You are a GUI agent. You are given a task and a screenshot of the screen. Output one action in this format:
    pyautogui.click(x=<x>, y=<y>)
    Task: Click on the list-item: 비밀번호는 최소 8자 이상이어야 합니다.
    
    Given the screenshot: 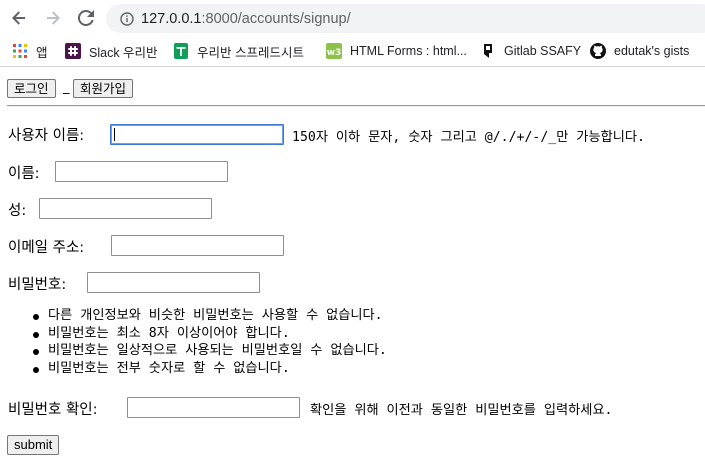 What is the action you would take?
    pyautogui.click(x=193, y=334)
    